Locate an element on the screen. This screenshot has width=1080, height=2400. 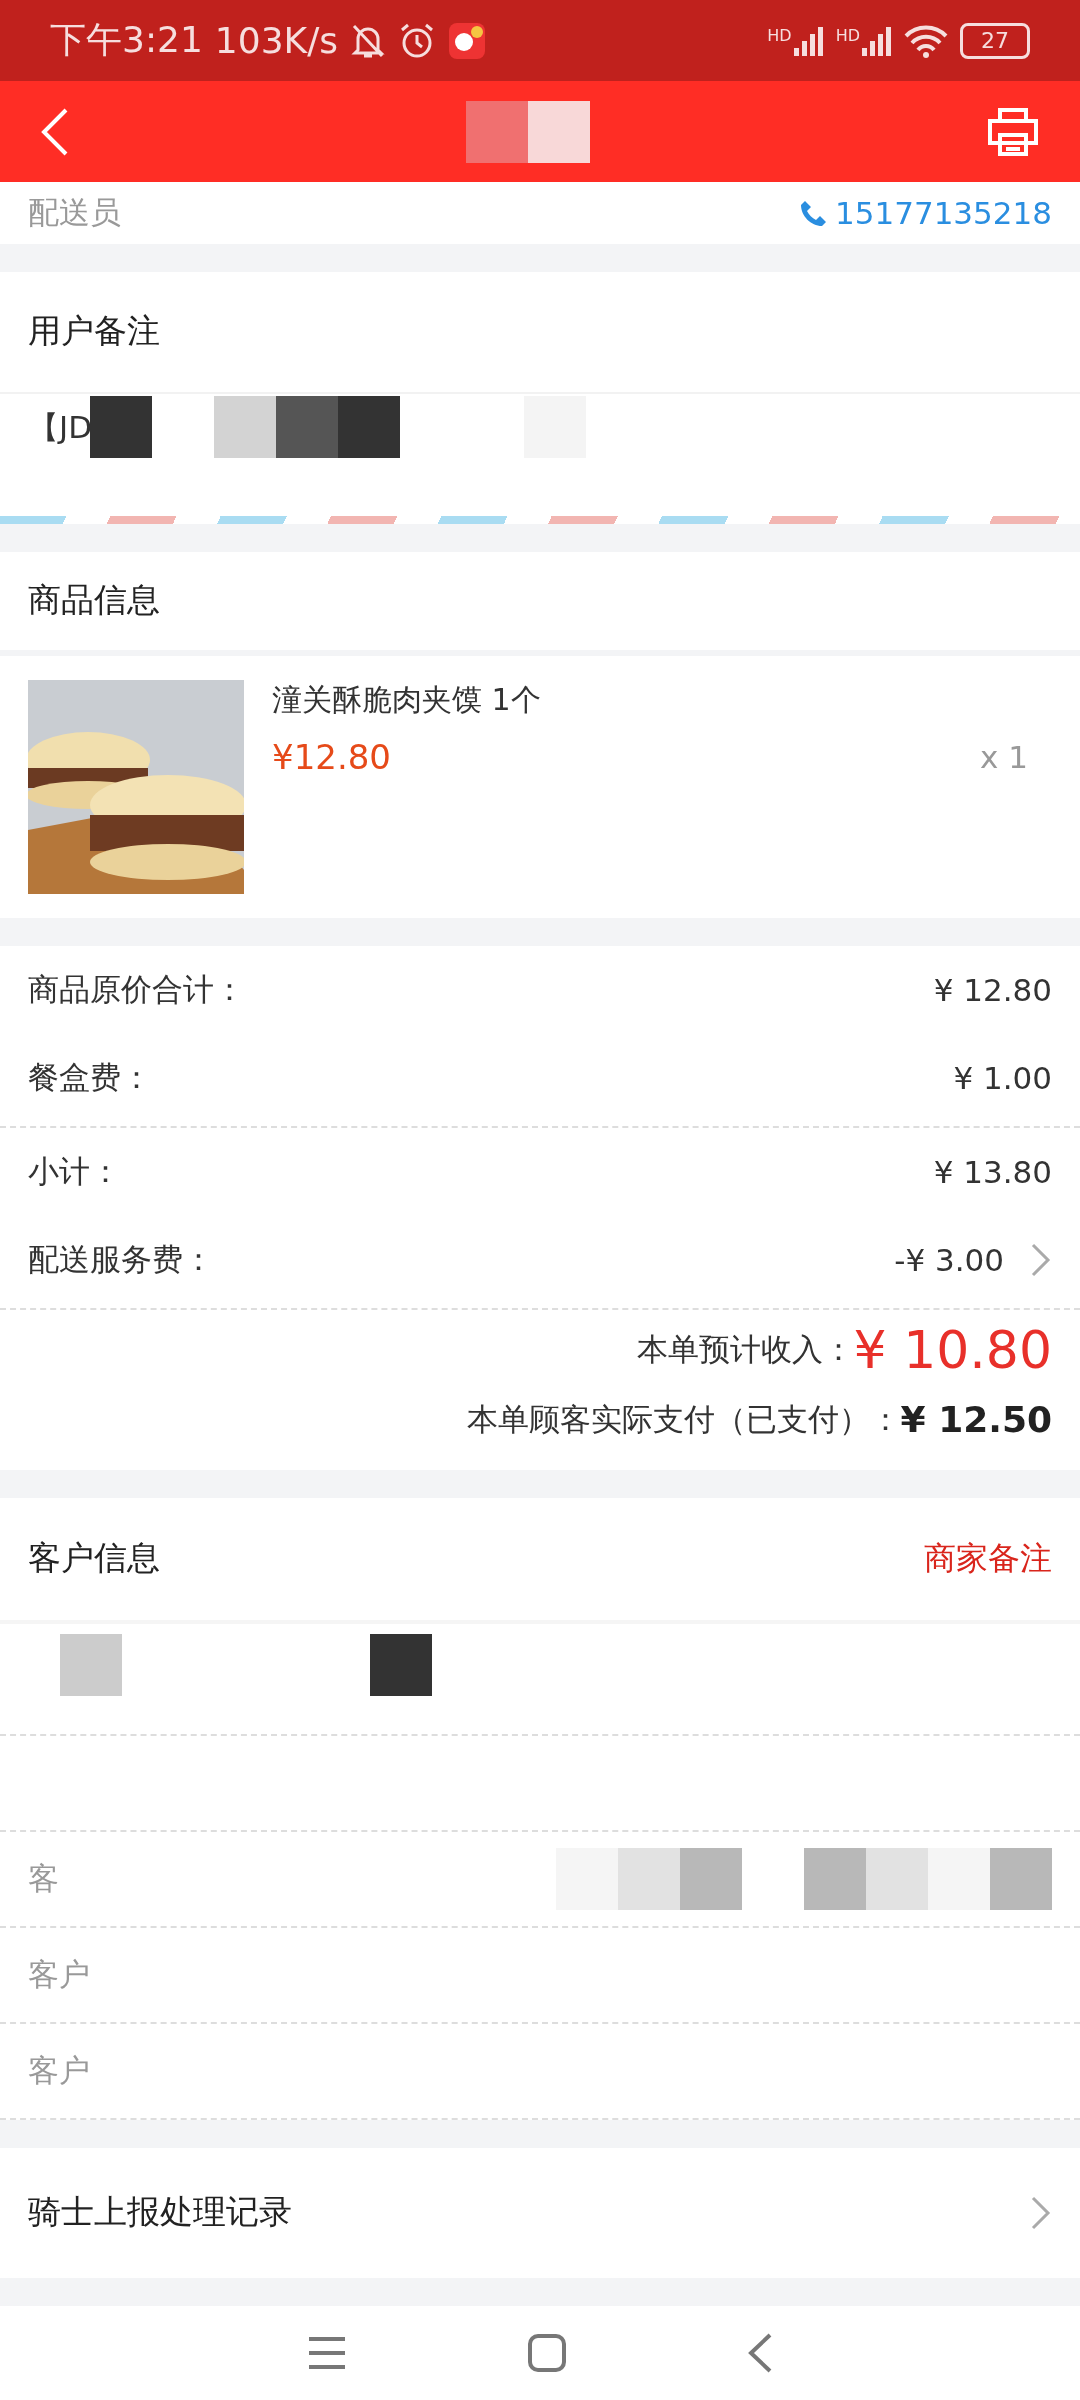
fee-label: 商品原价合计： is located at coordinates (136, 989).